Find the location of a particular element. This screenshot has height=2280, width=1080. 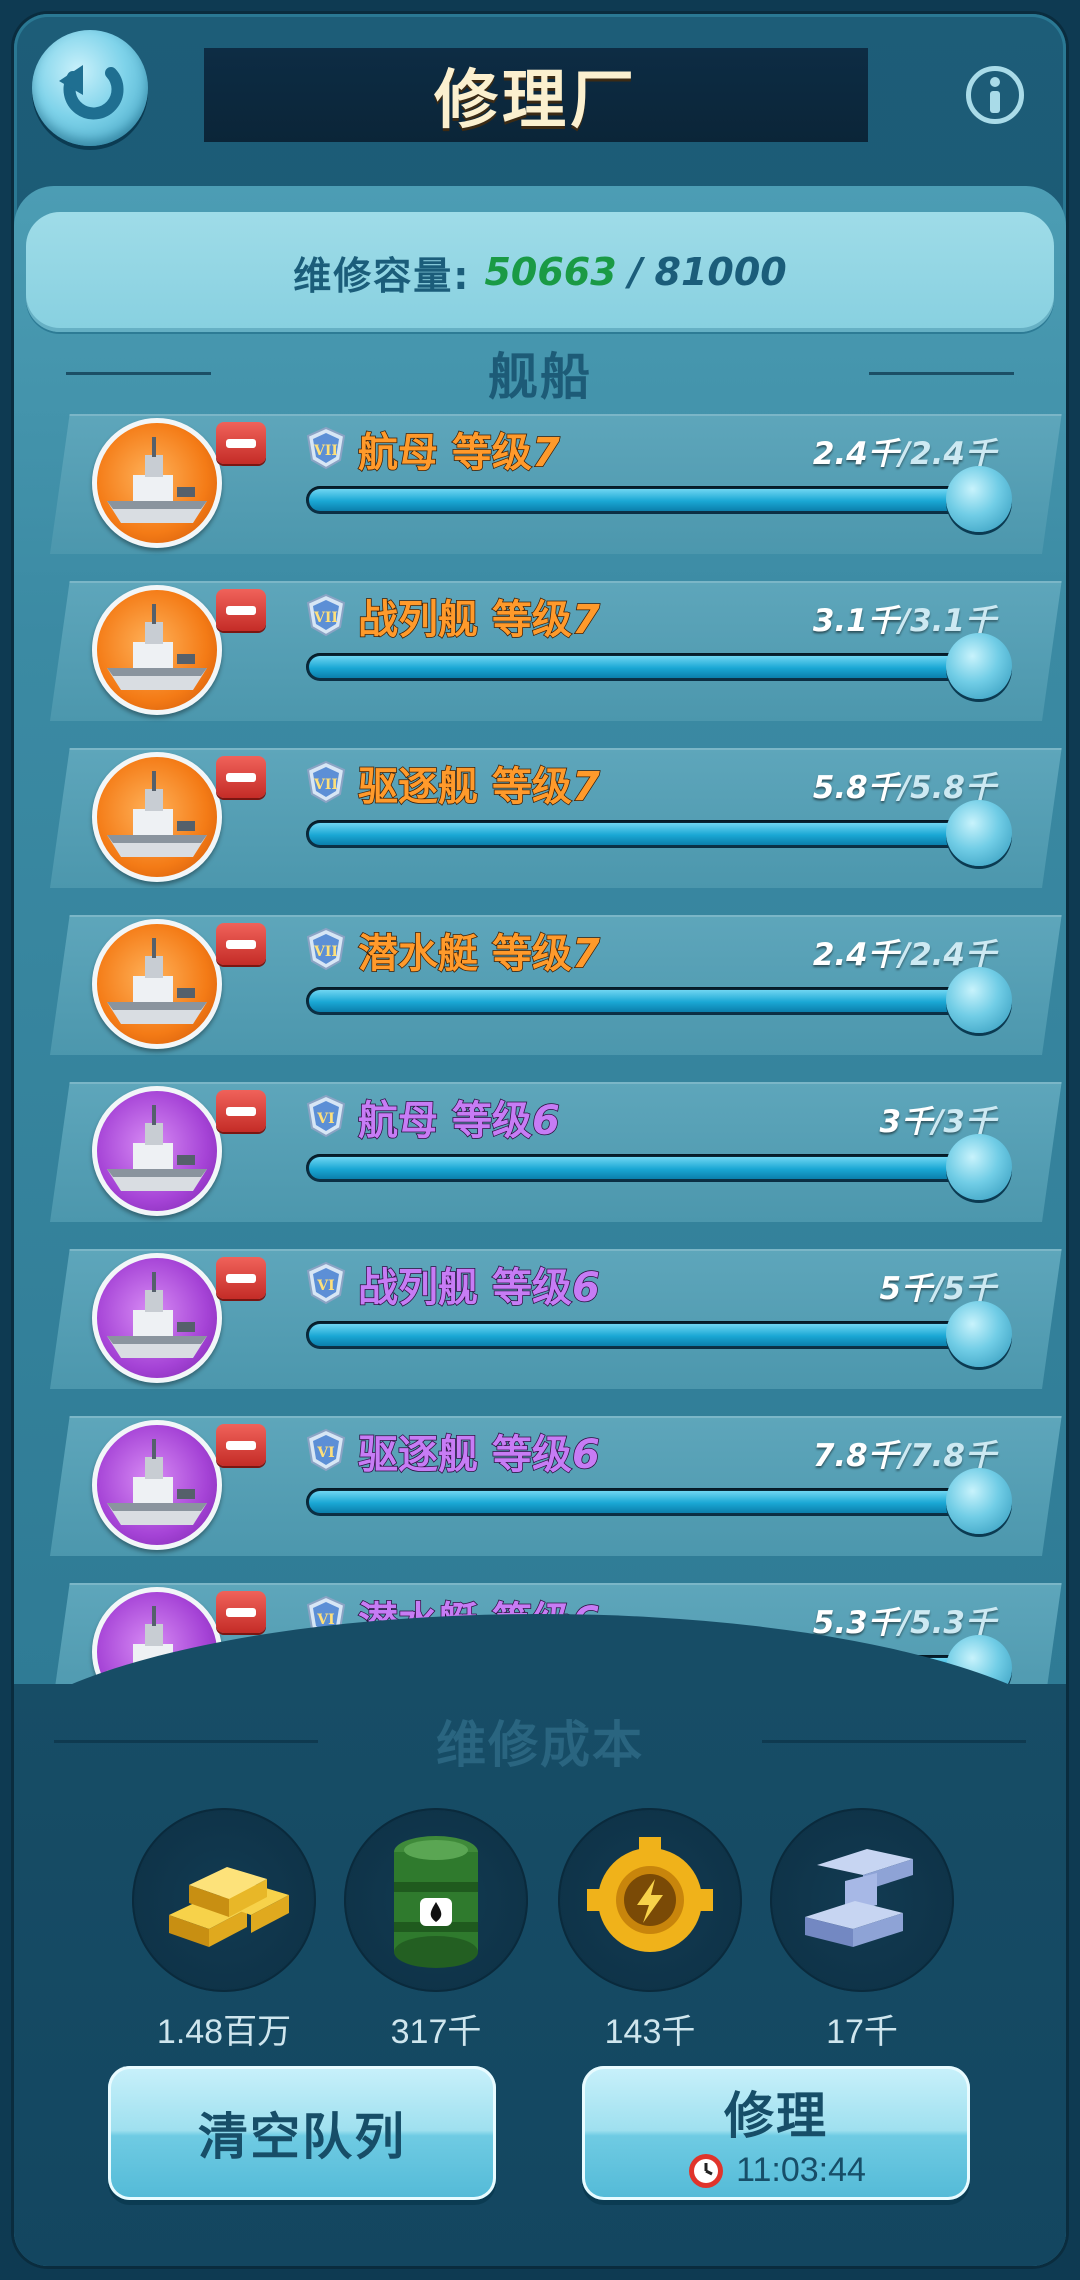

health-current: 5千 is located at coordinates (906, 1289).